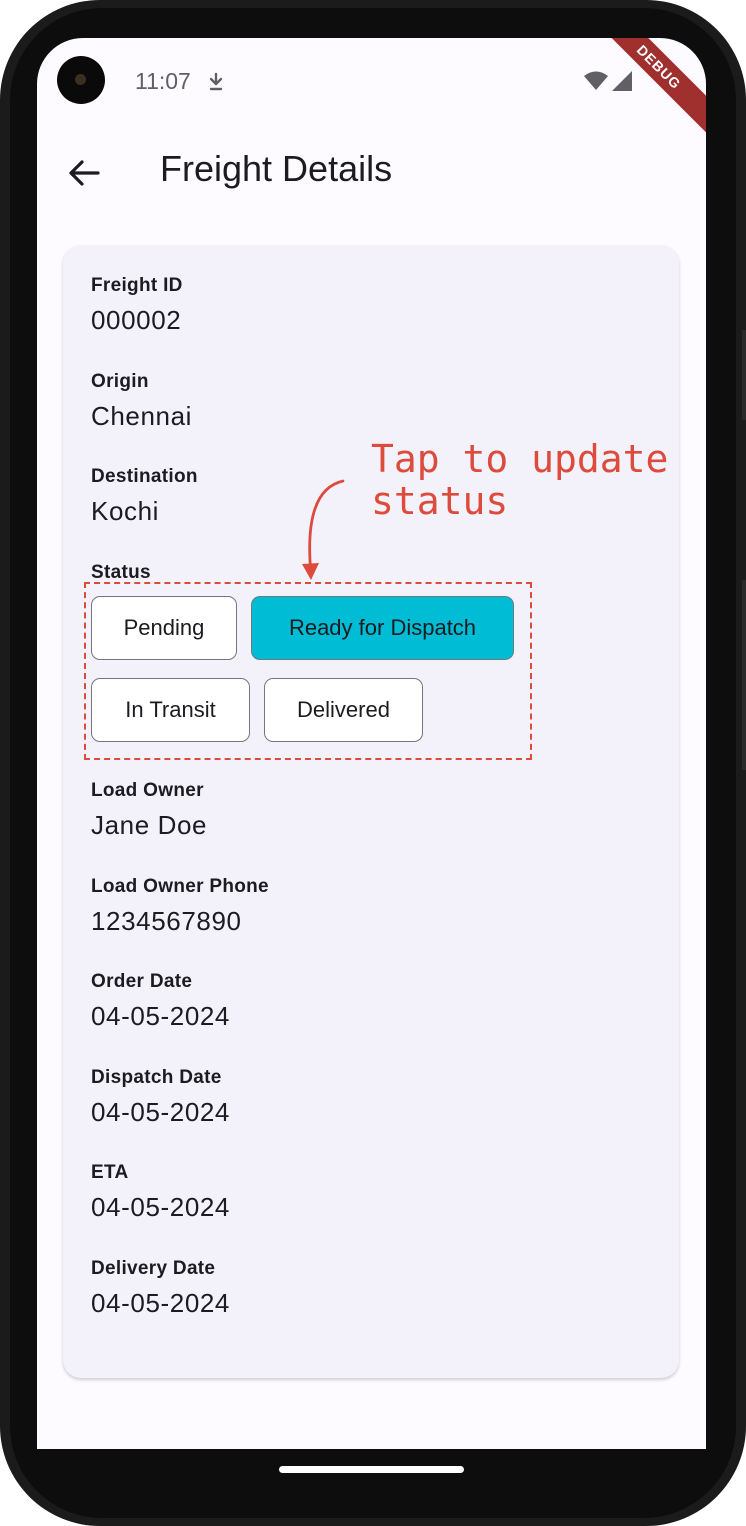 The image size is (746, 1526). I want to click on load-owner-field: Load Owner Jane Doe, so click(149, 810).